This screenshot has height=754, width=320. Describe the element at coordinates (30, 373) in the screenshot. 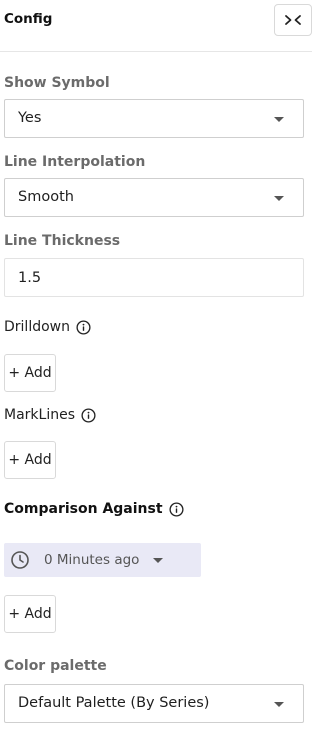

I see `drilldown-add-button: + Add` at that location.